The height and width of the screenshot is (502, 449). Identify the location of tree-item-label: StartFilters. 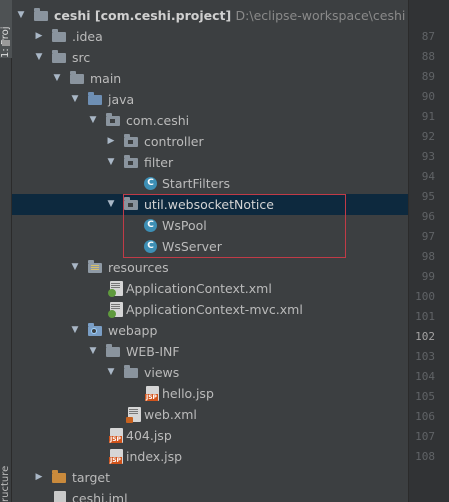
(196, 183).